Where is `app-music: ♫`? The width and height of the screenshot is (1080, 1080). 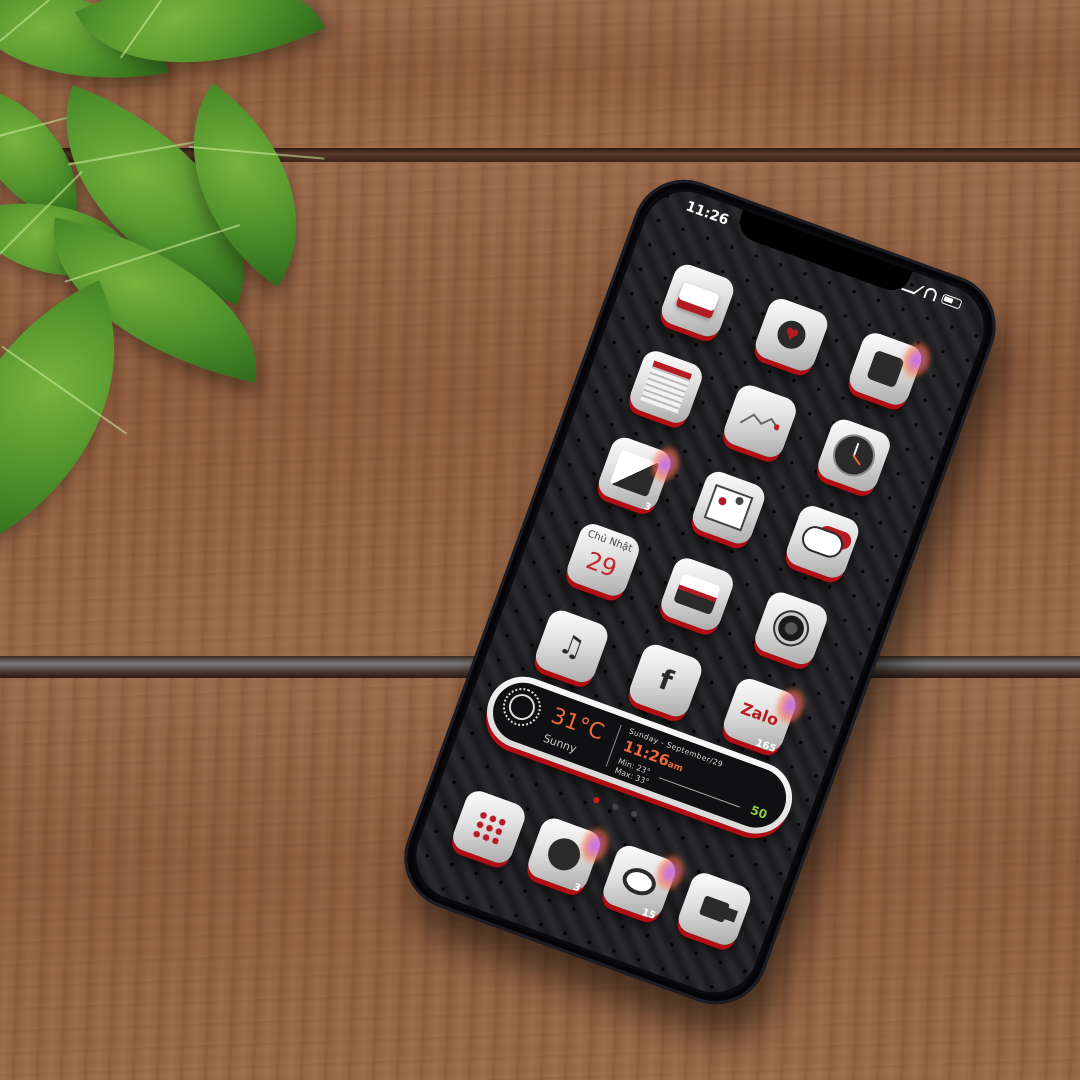 app-music: ♫ is located at coordinates (571, 646).